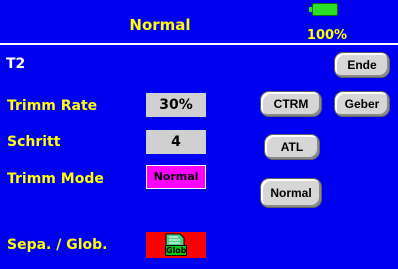 The image size is (398, 269). Describe the element at coordinates (160, 25) in the screenshot. I see `screen-title: Normal` at that location.